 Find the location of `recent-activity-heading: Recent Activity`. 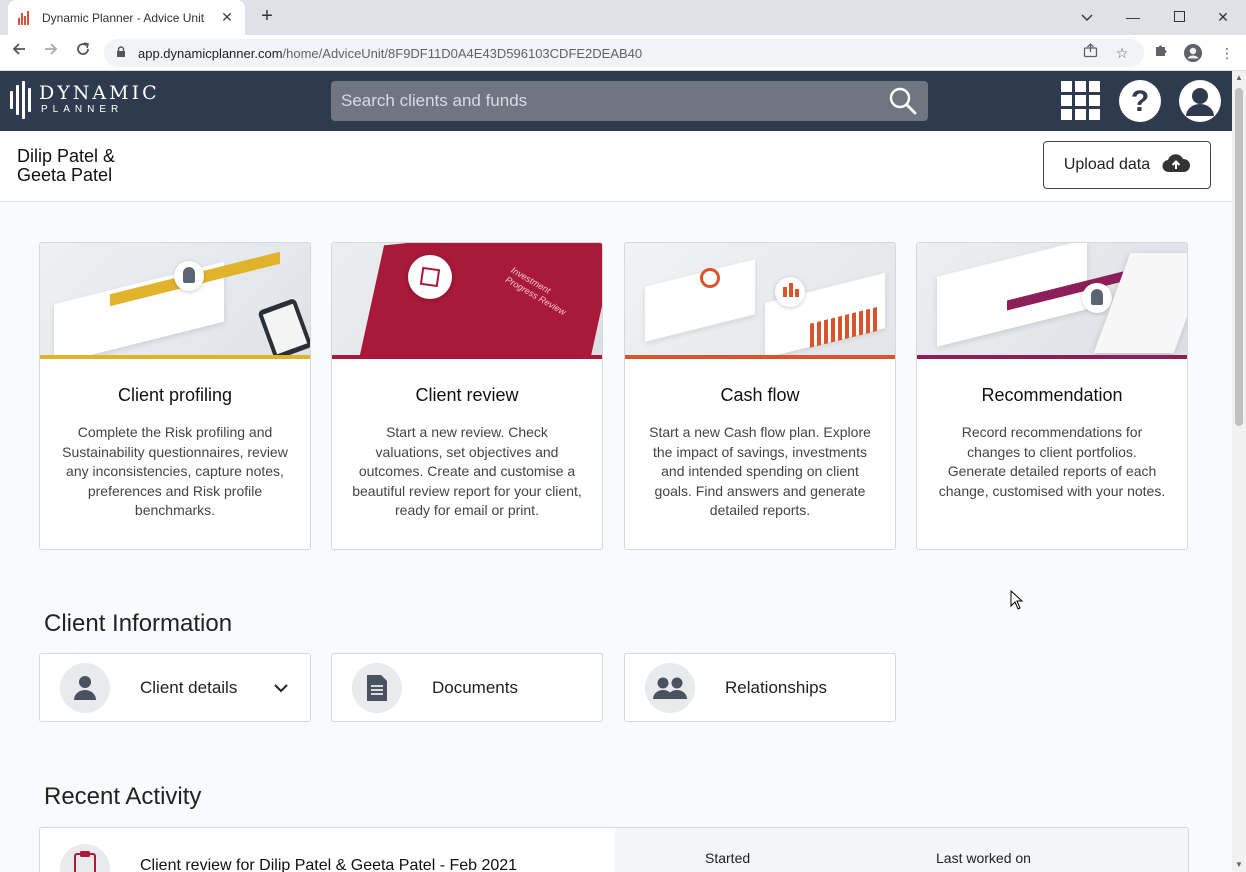

recent-activity-heading: Recent Activity is located at coordinates (123, 796).